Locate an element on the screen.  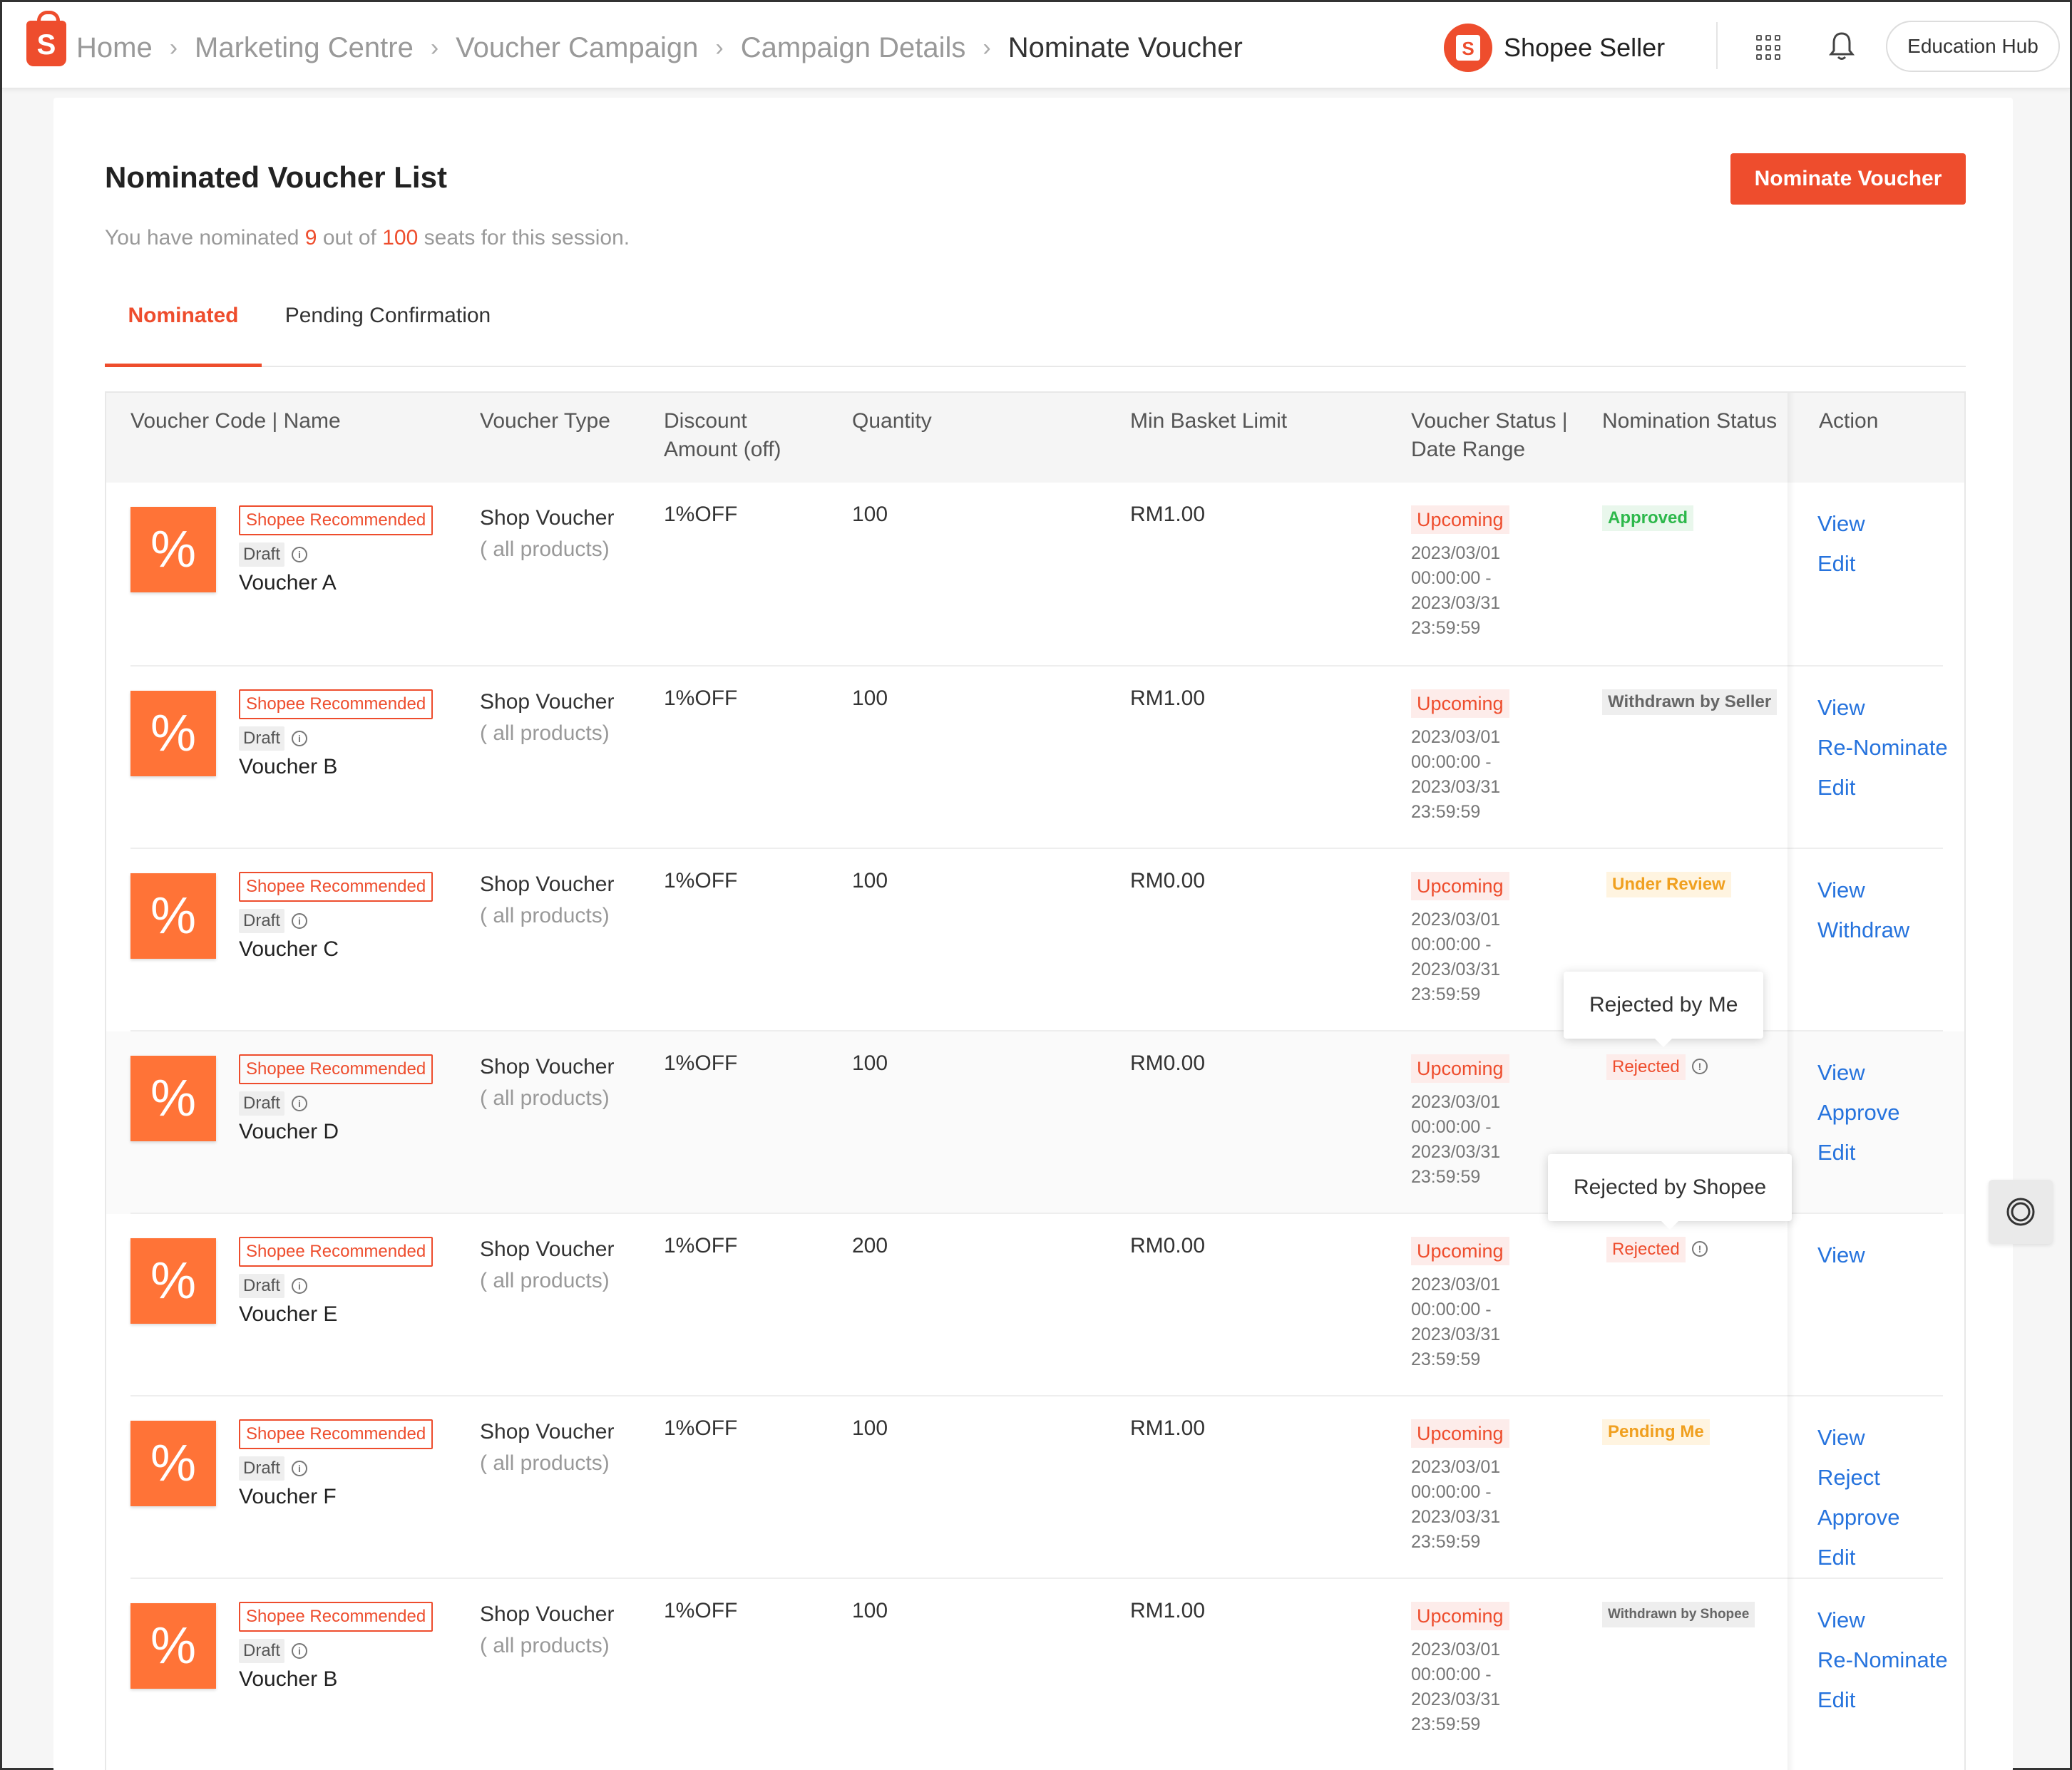
shopee-seller-brand: S Shopee Seller is located at coordinates (1555, 48).